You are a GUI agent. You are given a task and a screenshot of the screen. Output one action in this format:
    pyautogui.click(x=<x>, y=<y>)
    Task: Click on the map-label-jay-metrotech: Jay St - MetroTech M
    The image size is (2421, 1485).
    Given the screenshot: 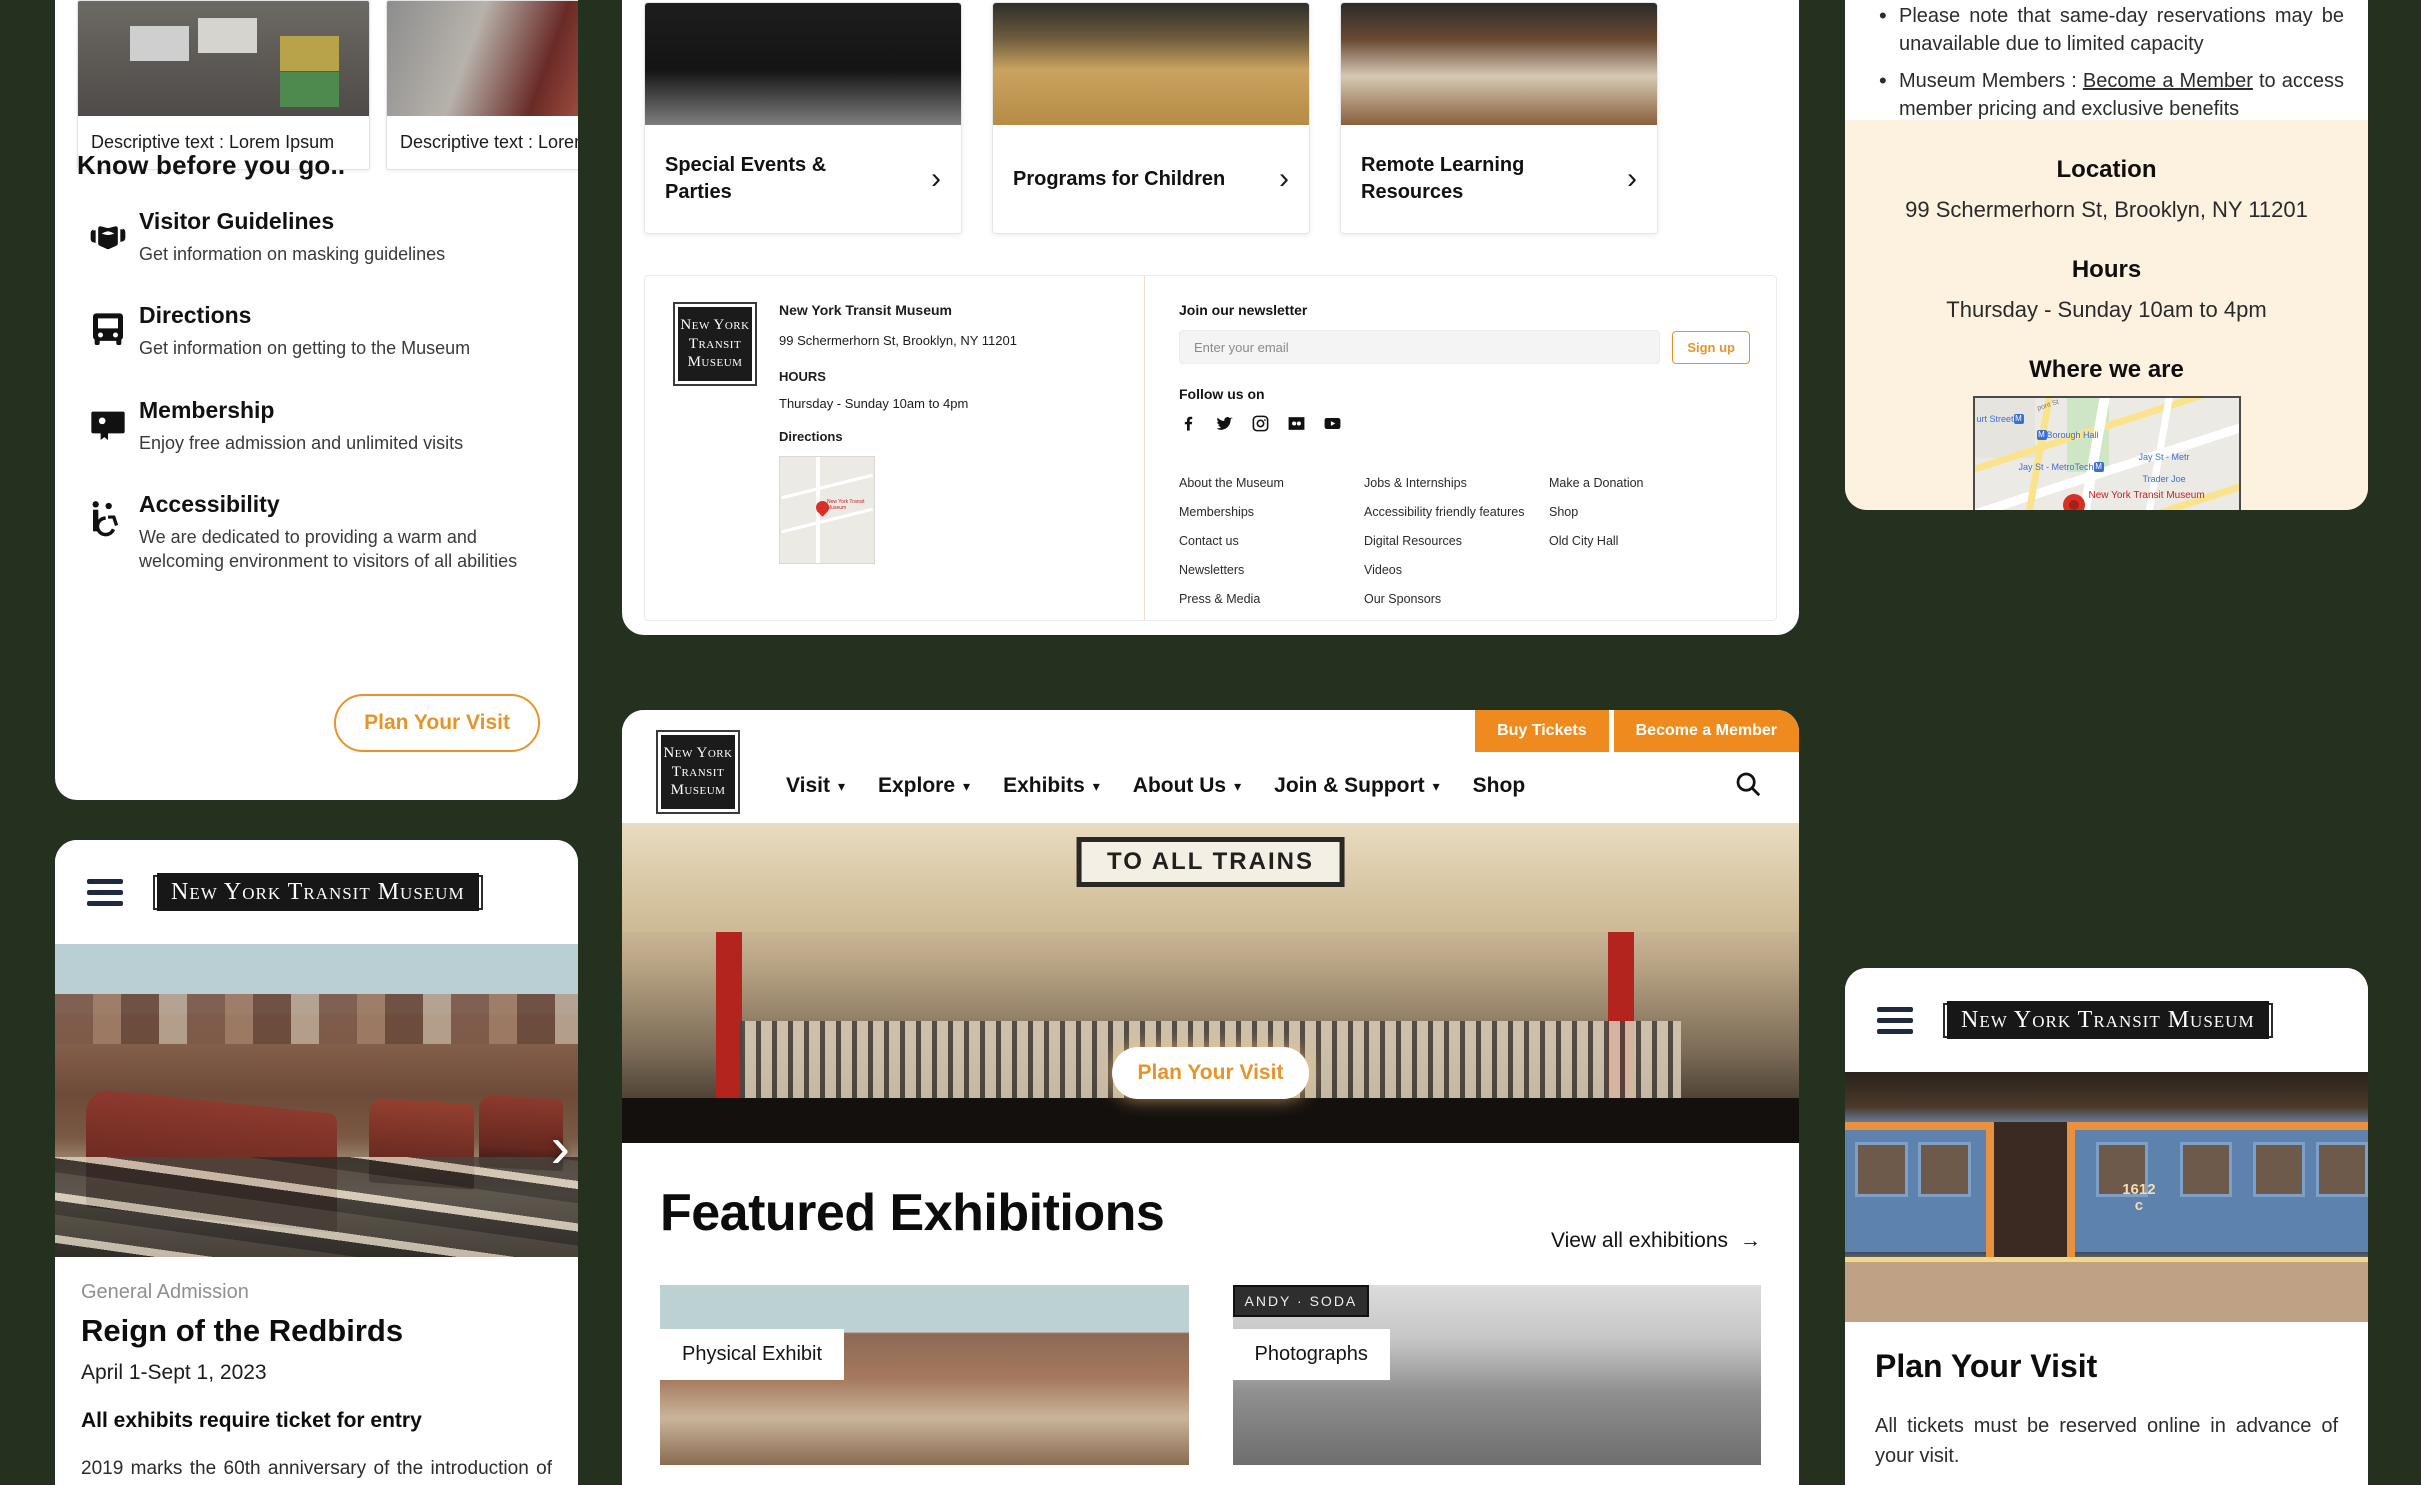 What is the action you would take?
    pyautogui.click(x=2061, y=467)
    